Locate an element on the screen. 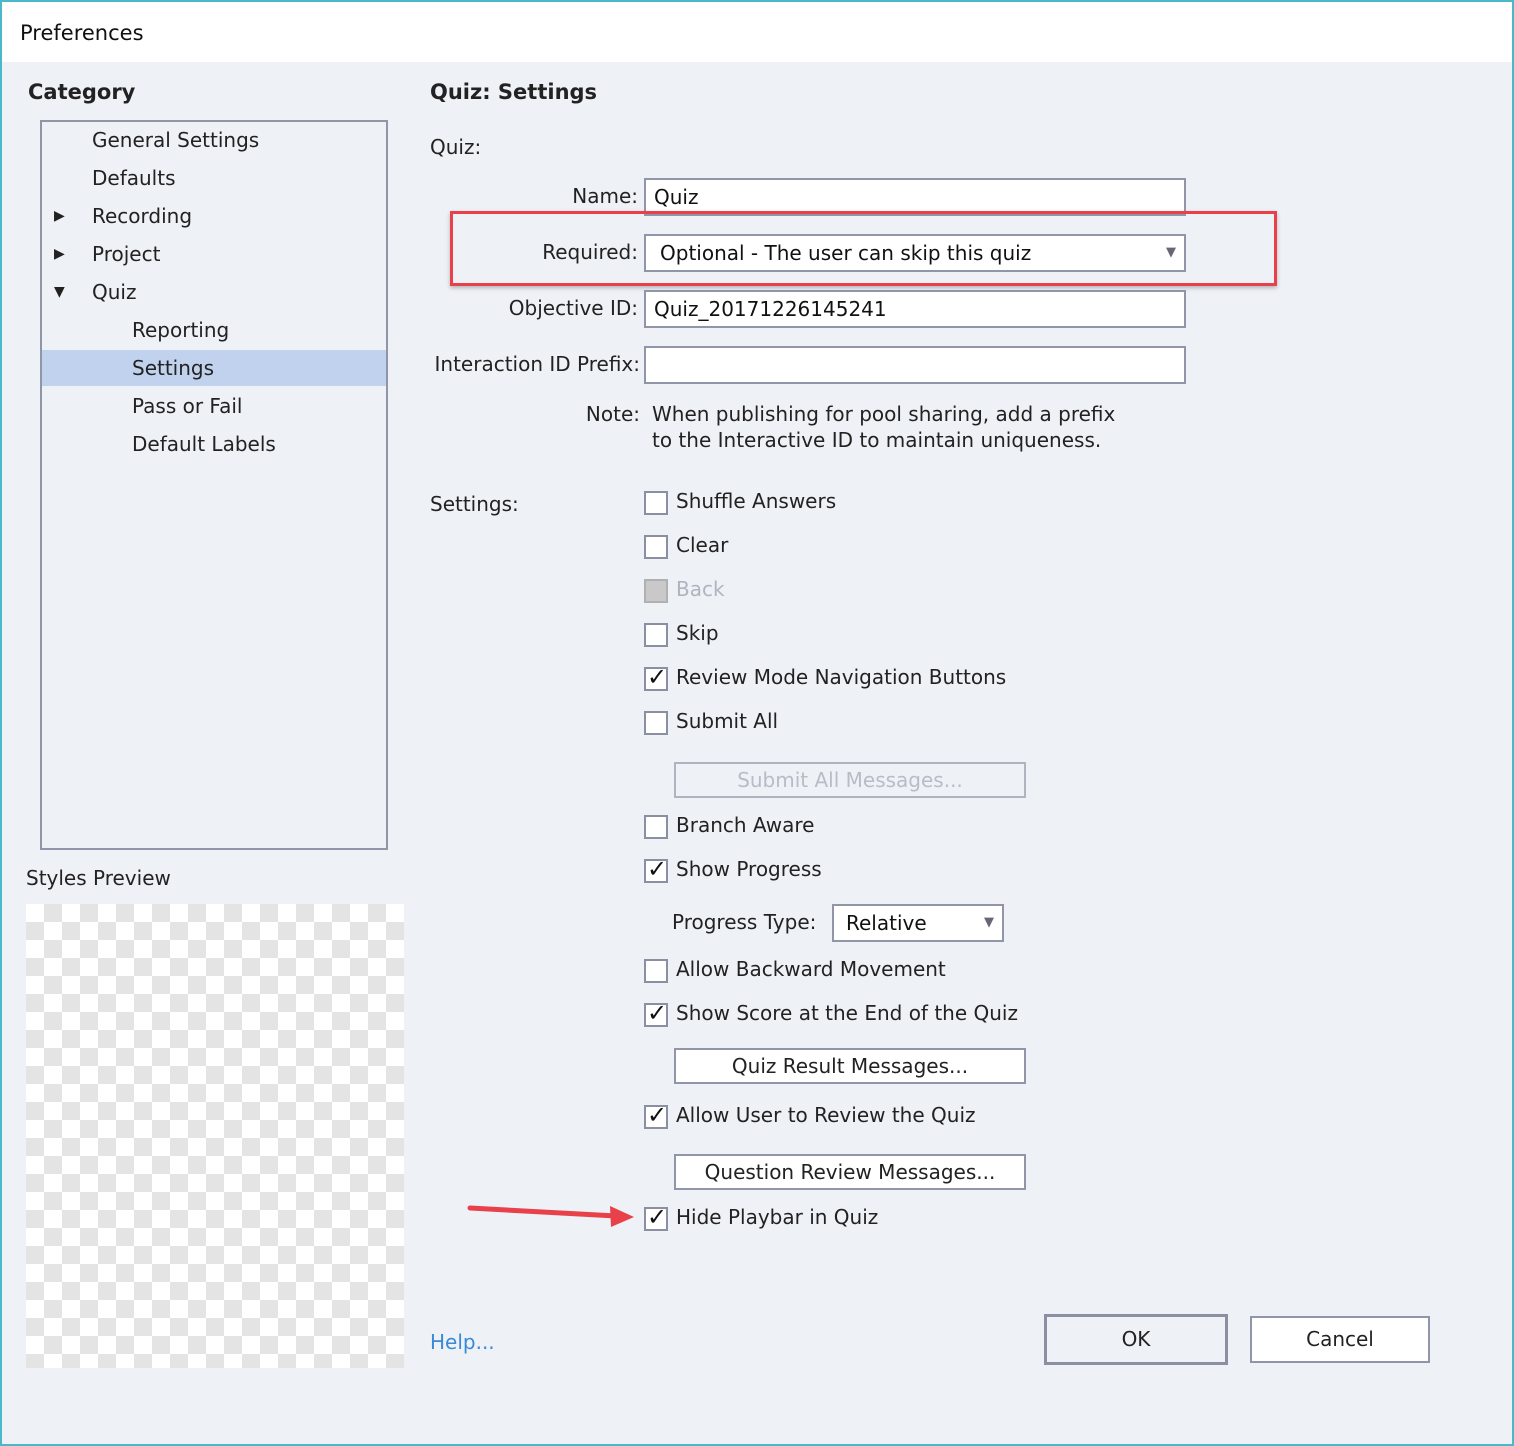 The width and height of the screenshot is (1514, 1446). interaction-id-prefix-label: Interaction ID Prefix: is located at coordinates (537, 364).